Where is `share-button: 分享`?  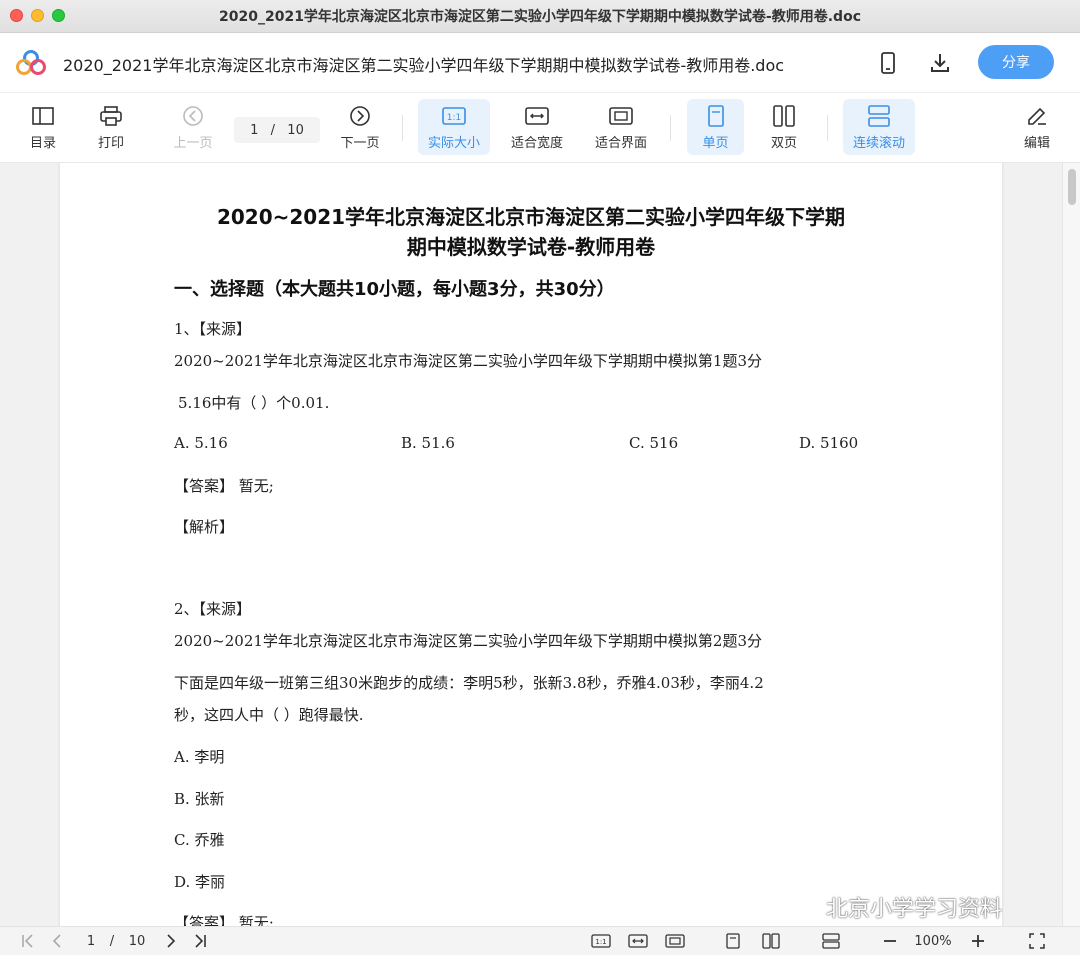
share-button: 分享 is located at coordinates (1016, 62).